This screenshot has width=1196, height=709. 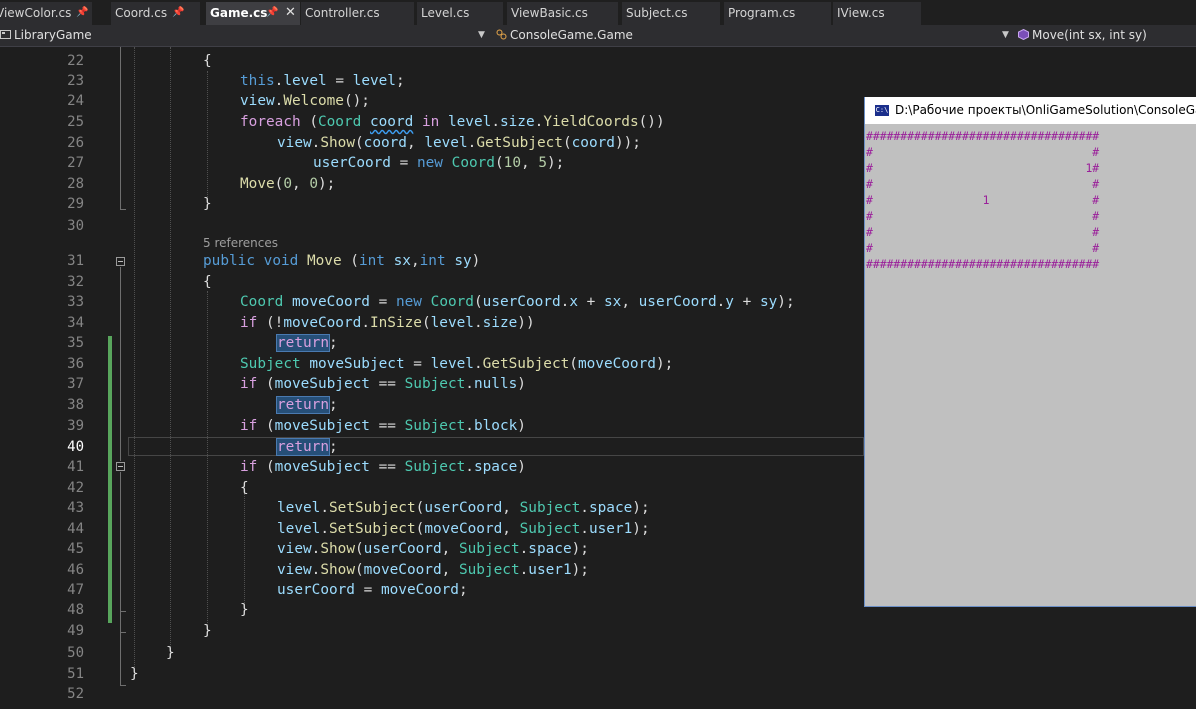 What do you see at coordinates (75, 282) in the screenshot?
I see `line-number: 32` at bounding box center [75, 282].